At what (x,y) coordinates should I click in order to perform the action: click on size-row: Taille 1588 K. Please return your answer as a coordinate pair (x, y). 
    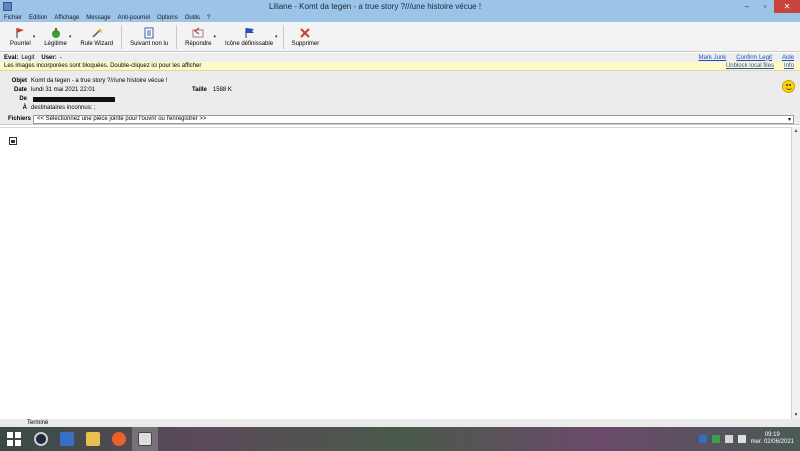
    Looking at the image, I should click on (212, 90).